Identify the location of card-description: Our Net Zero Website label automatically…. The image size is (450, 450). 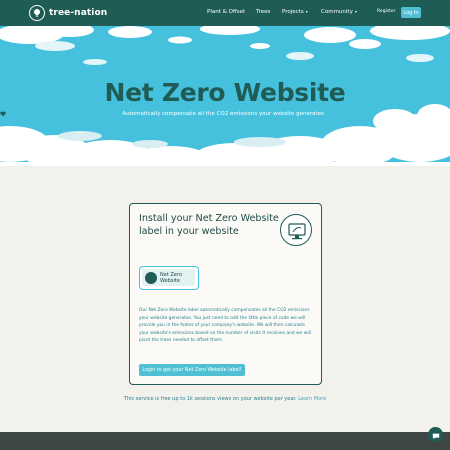
(225, 325).